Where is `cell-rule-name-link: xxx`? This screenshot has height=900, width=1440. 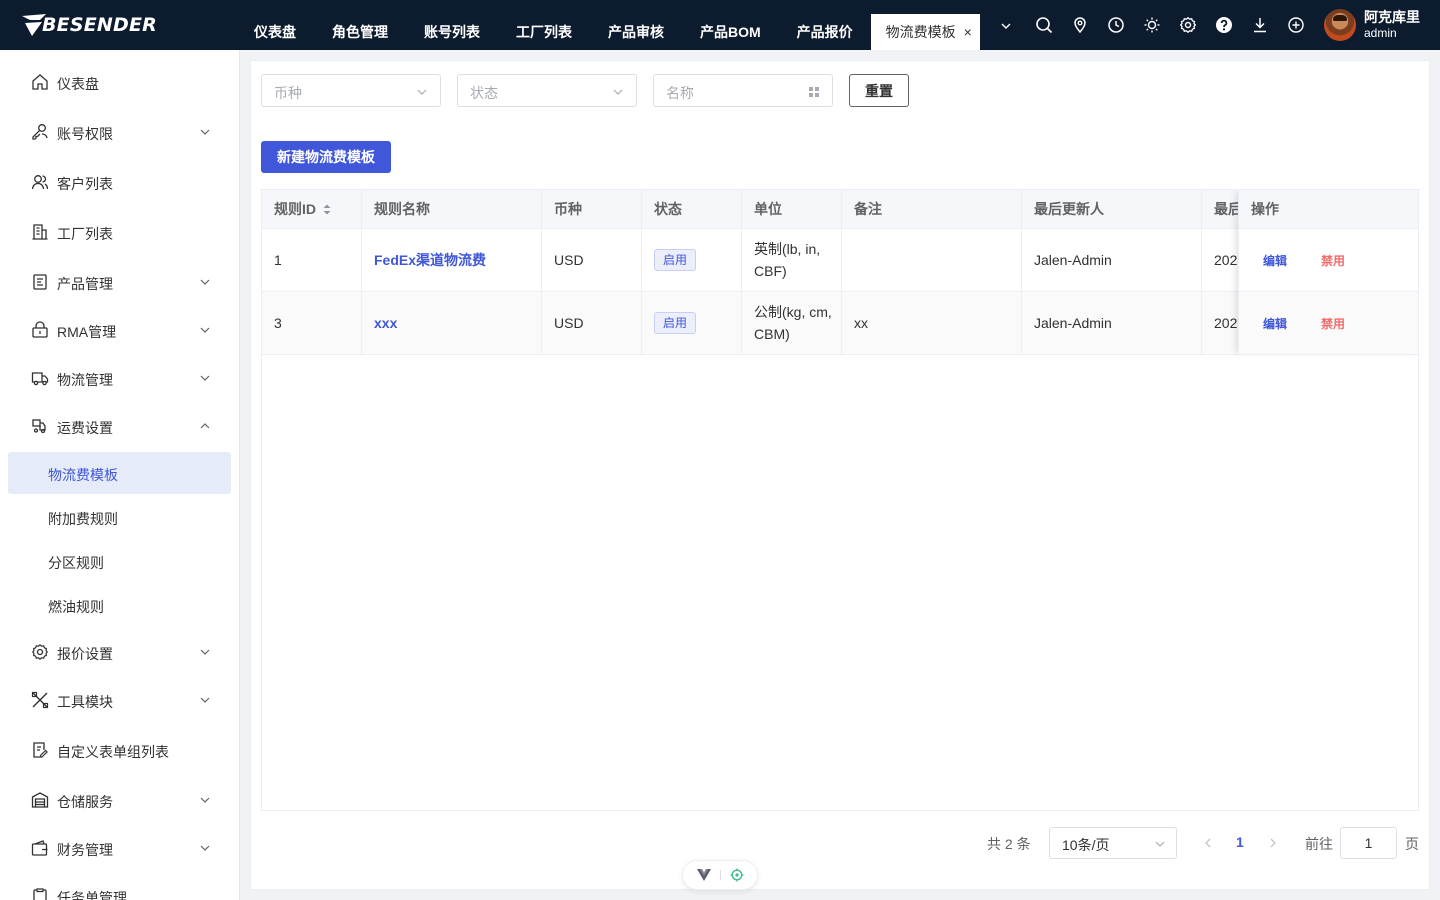 cell-rule-name-link: xxx is located at coordinates (452, 323).